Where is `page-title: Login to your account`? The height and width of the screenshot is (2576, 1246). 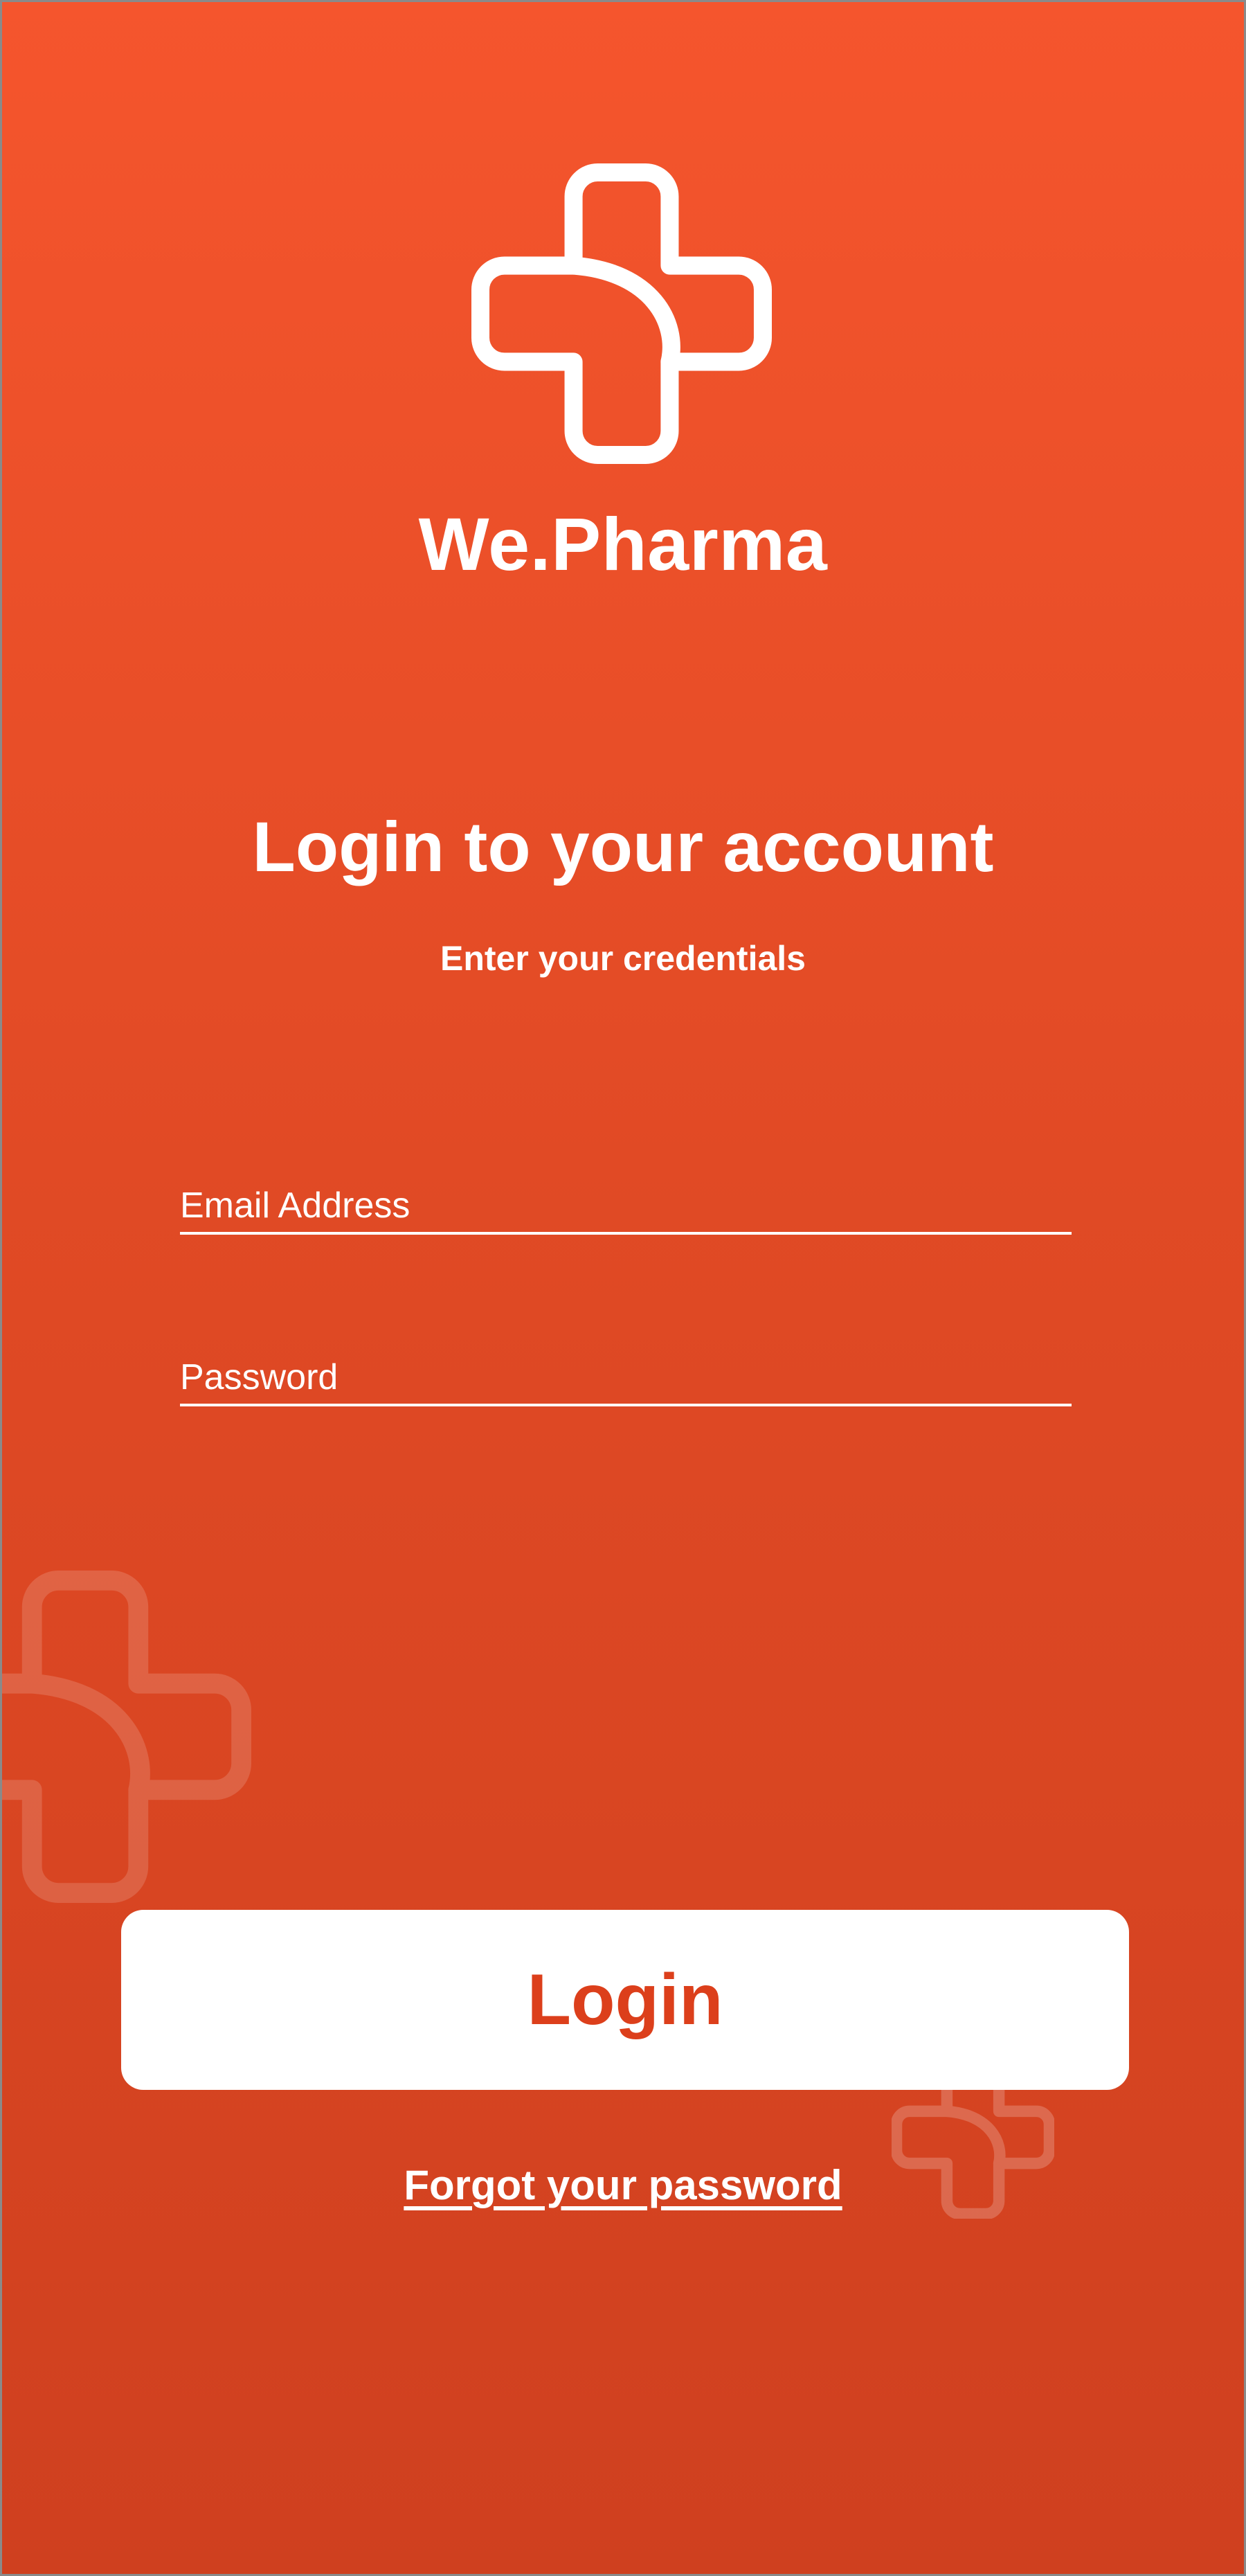 page-title: Login to your account is located at coordinates (623, 846).